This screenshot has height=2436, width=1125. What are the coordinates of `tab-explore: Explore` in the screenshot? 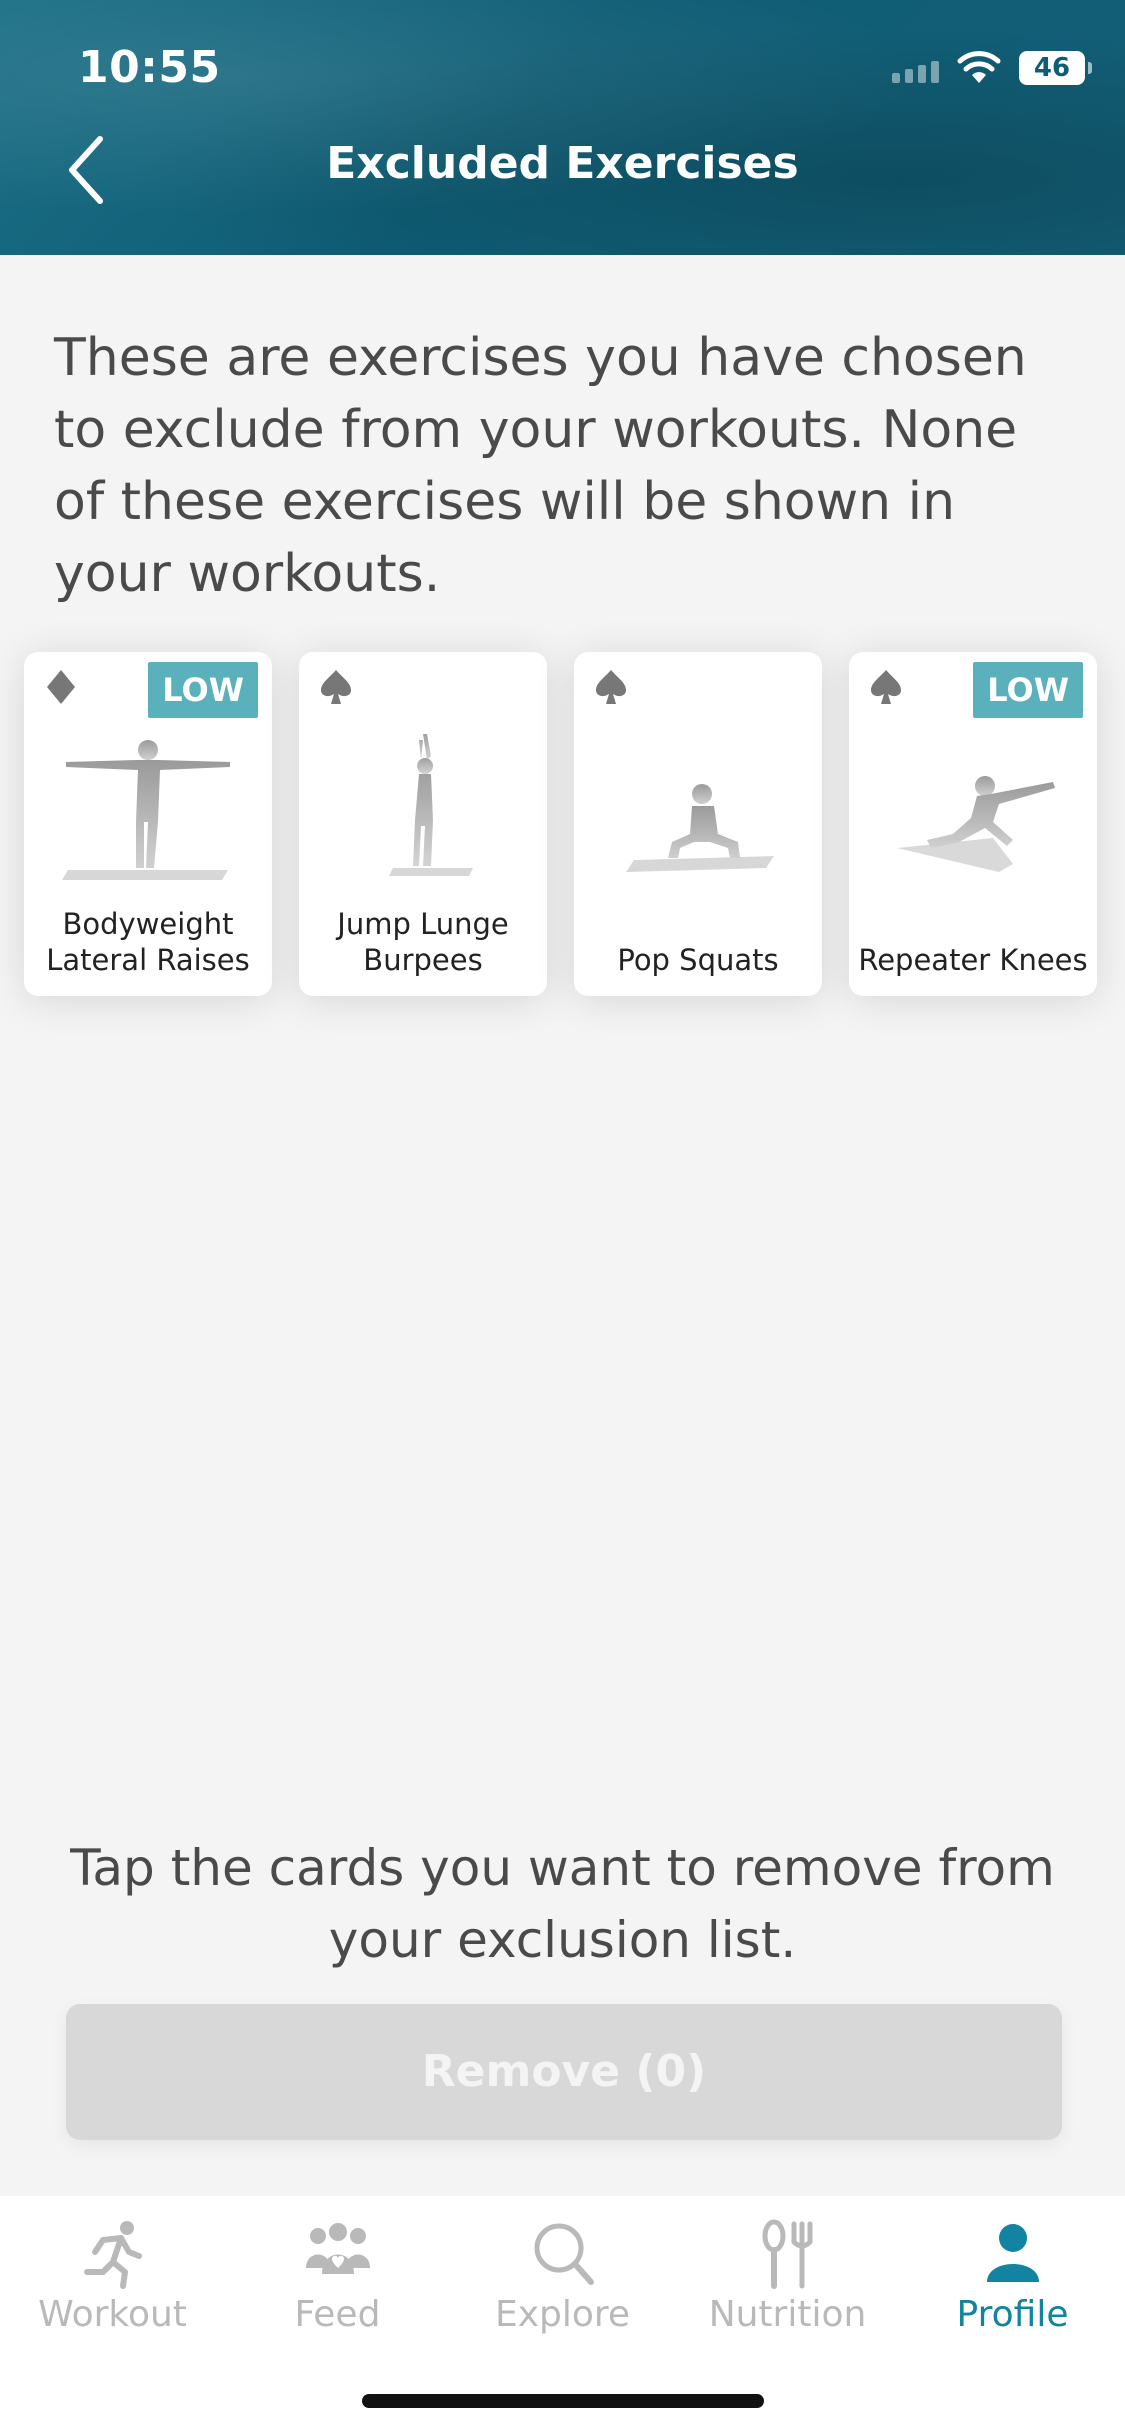 It's located at (562, 2283).